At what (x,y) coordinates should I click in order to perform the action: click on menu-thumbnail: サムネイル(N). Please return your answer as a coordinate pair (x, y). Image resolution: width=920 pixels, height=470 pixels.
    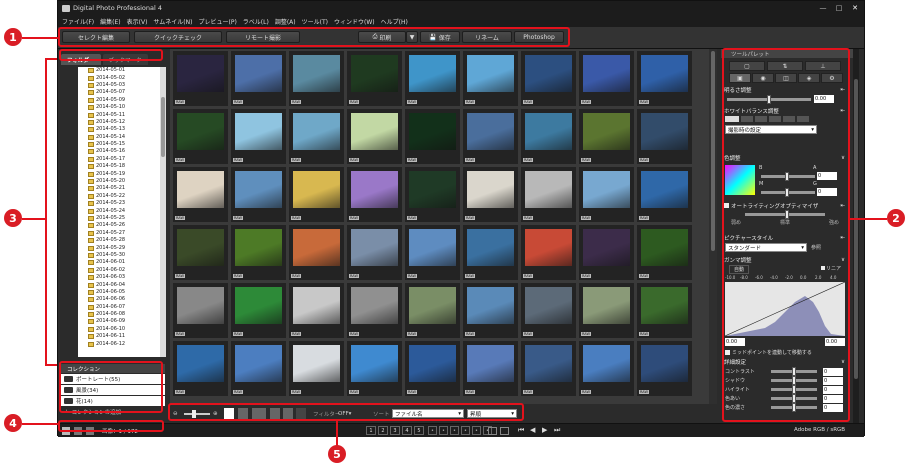
    Looking at the image, I should click on (172, 21).